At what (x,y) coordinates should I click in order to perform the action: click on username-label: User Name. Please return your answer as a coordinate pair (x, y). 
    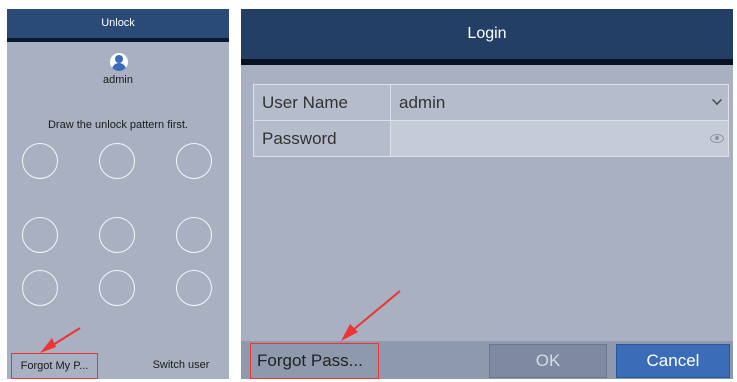
    Looking at the image, I should click on (322, 102).